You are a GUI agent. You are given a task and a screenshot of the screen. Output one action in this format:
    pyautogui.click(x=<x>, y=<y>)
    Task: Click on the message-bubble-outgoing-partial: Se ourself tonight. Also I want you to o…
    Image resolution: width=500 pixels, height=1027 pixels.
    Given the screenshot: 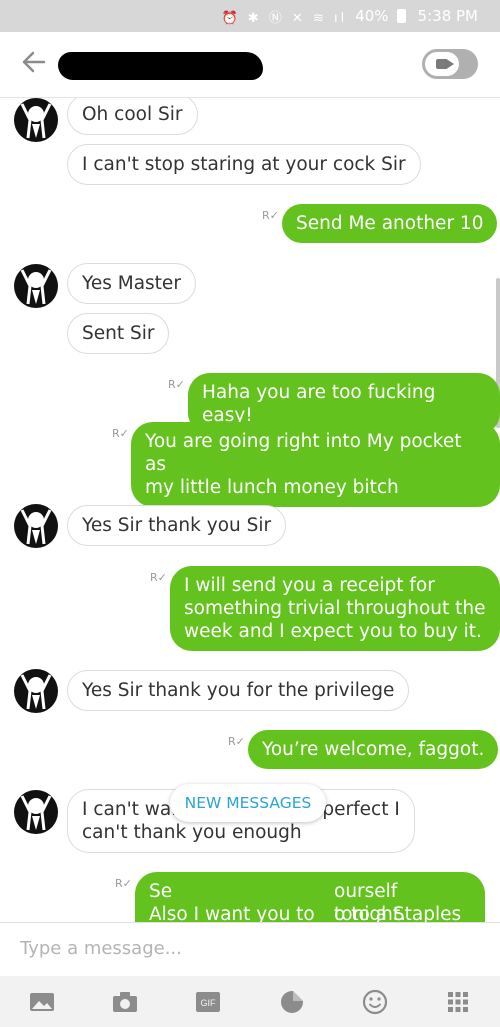 What is the action you would take?
    pyautogui.click(x=310, y=897)
    